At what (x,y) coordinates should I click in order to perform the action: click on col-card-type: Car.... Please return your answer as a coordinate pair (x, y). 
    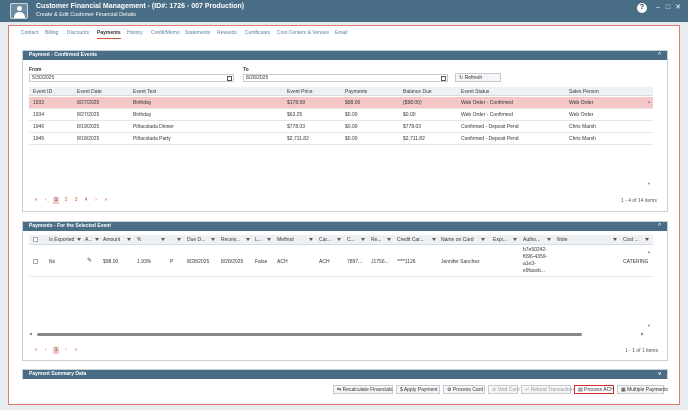
    Looking at the image, I should click on (325, 240).